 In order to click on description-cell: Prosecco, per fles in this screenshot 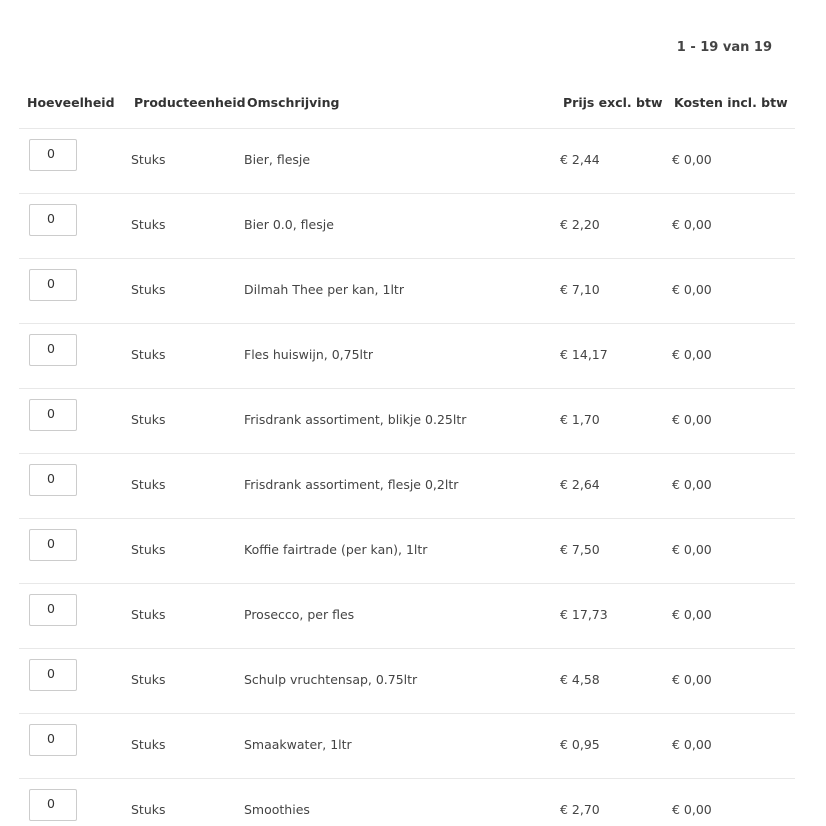, I will do `click(299, 614)`.